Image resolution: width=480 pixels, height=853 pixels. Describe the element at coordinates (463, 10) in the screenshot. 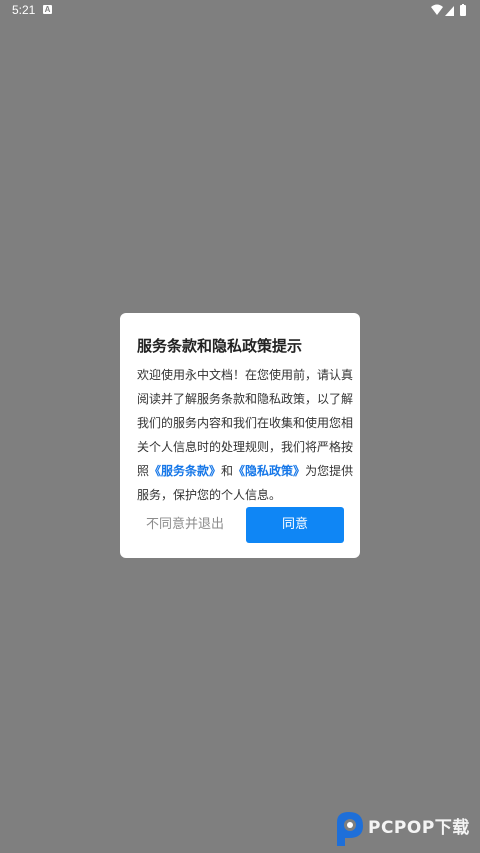

I see `battery-icon` at that location.